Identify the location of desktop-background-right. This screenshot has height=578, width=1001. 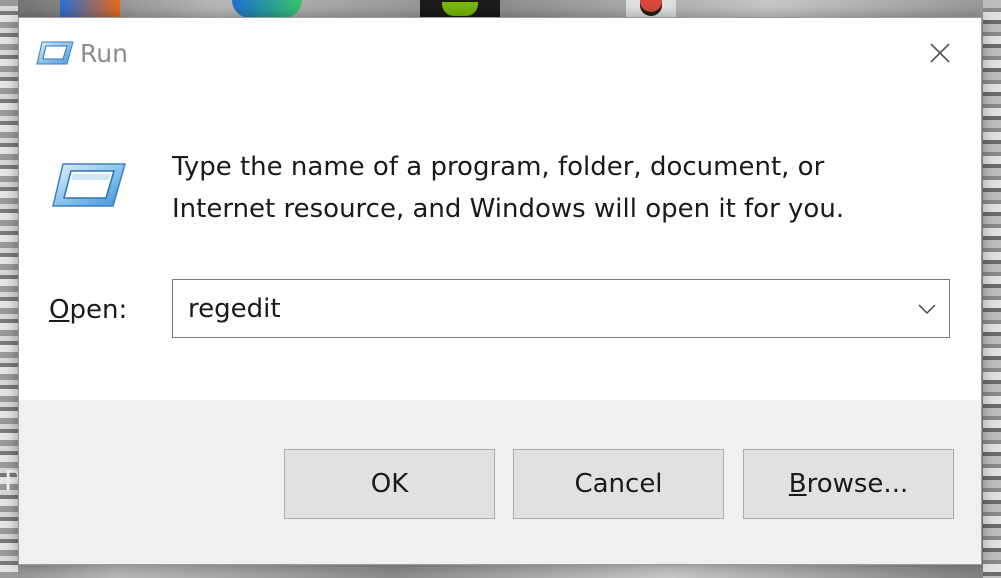
(992, 289).